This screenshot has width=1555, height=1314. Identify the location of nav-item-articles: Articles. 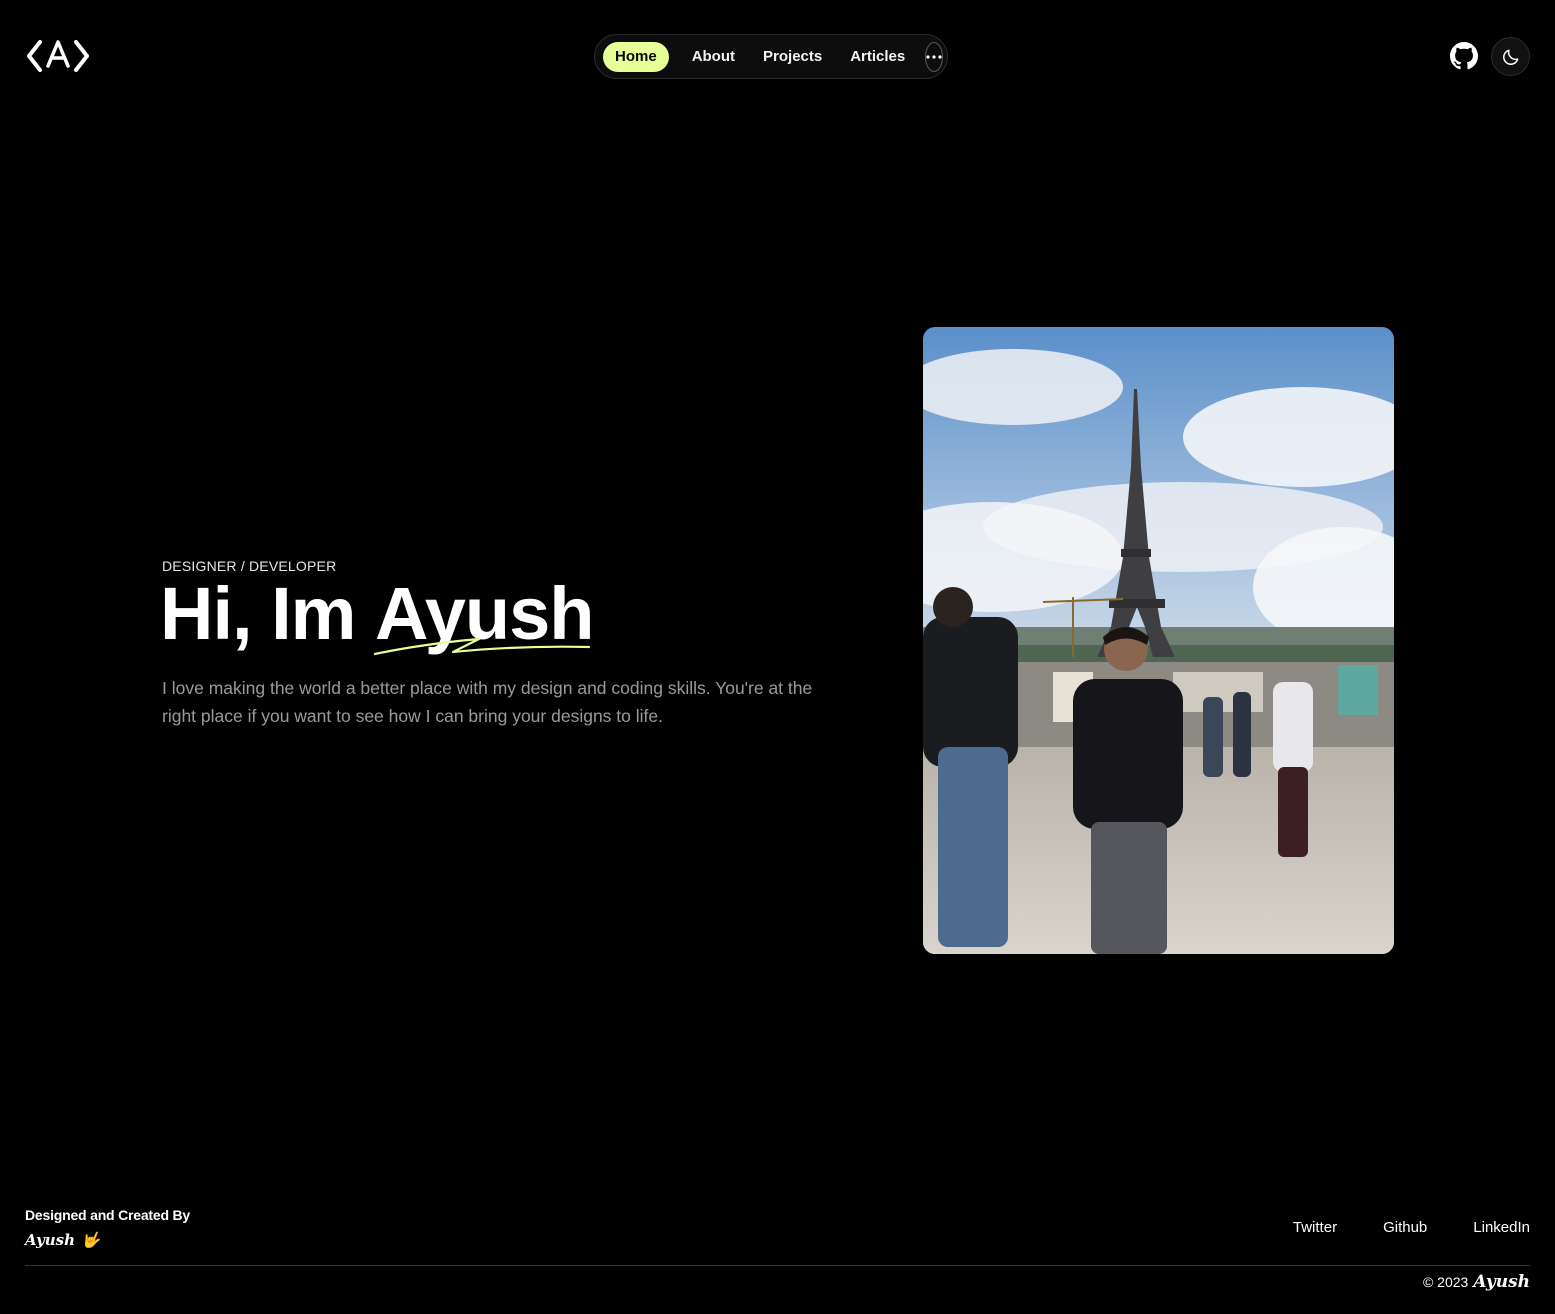
(877, 57).